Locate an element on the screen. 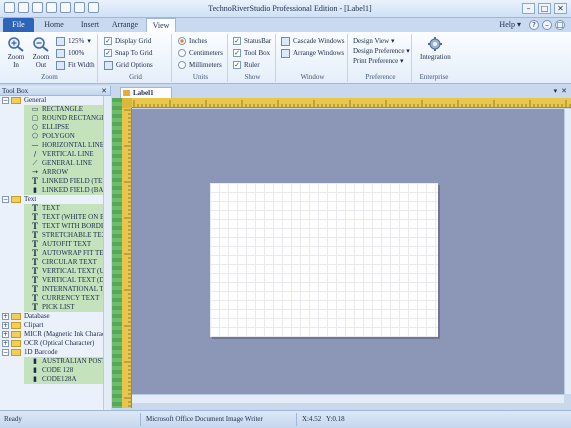 This screenshot has height=428, width=571. toolbox-item: ⬠ POLYGON is located at coordinates (51, 136).